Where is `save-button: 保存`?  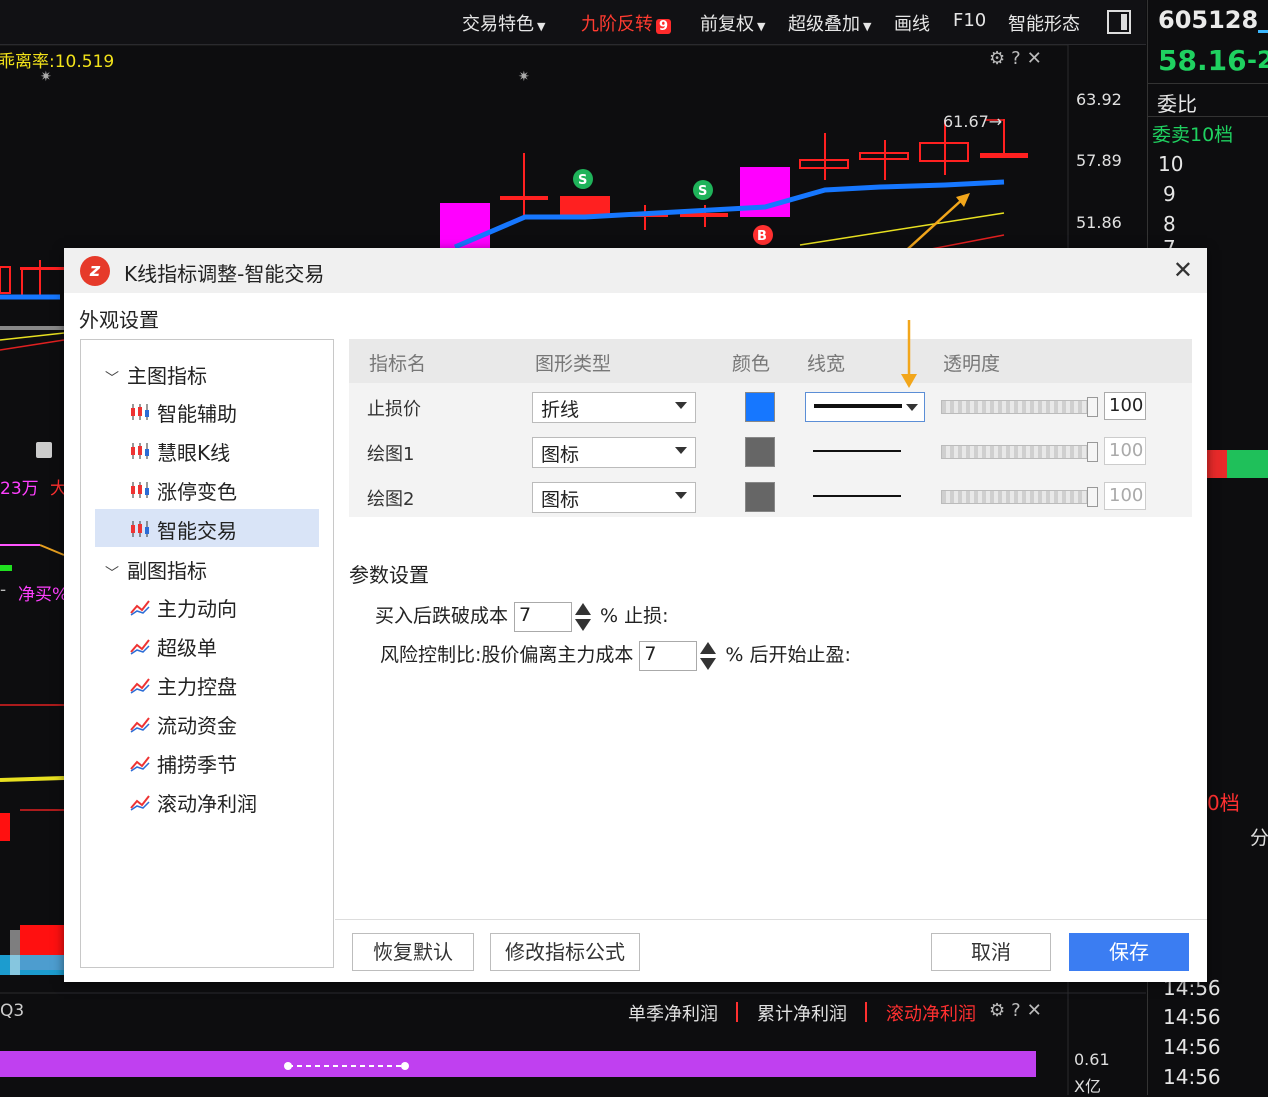 save-button: 保存 is located at coordinates (1129, 952).